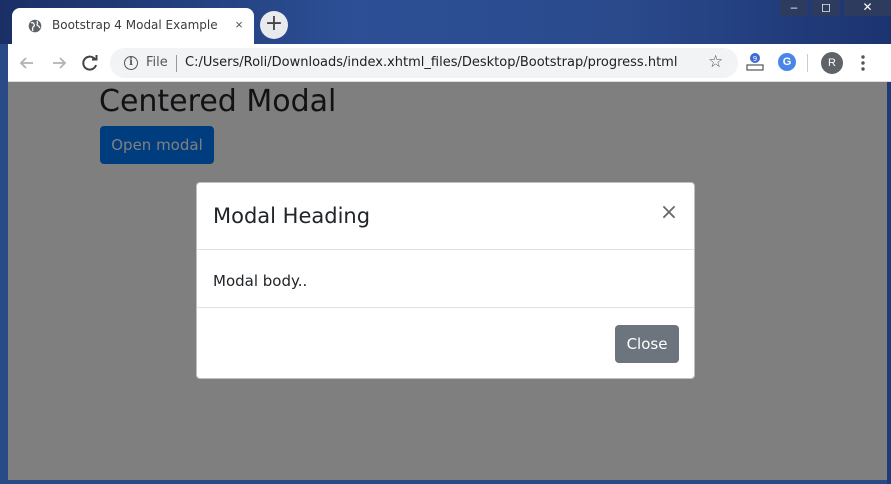  Describe the element at coordinates (292, 216) in the screenshot. I see `modal-title: Modal Heading` at that location.